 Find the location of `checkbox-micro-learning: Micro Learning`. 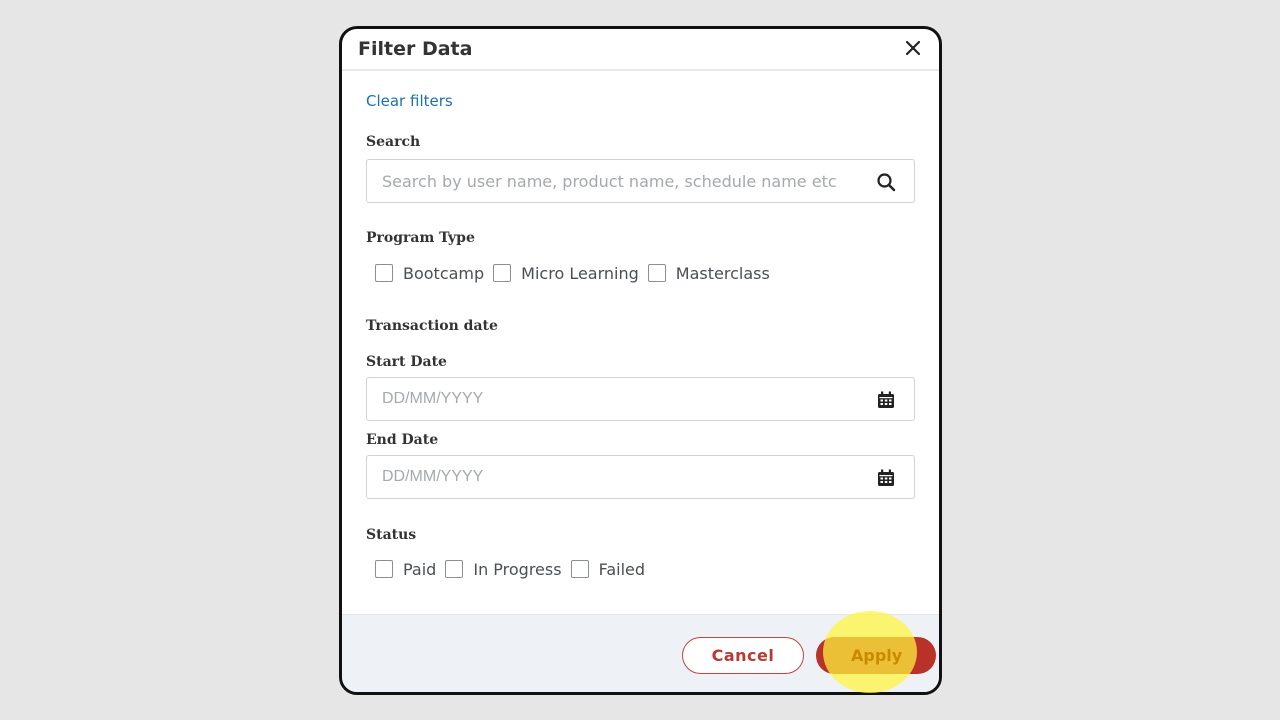

checkbox-micro-learning: Micro Learning is located at coordinates (566, 273).